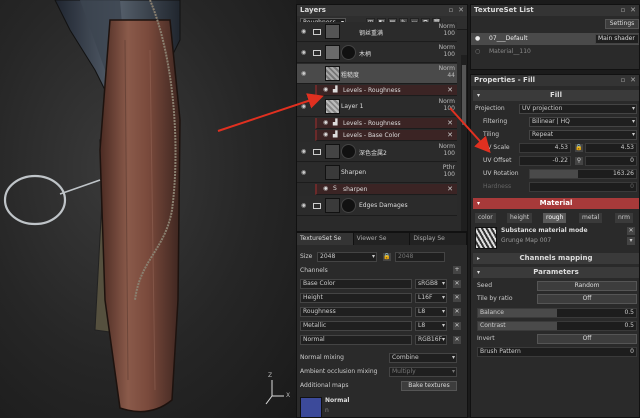 This screenshot has height=418, width=640. Describe the element at coordinates (356, 284) in the screenshot. I see `channel-name: Base Color` at that location.